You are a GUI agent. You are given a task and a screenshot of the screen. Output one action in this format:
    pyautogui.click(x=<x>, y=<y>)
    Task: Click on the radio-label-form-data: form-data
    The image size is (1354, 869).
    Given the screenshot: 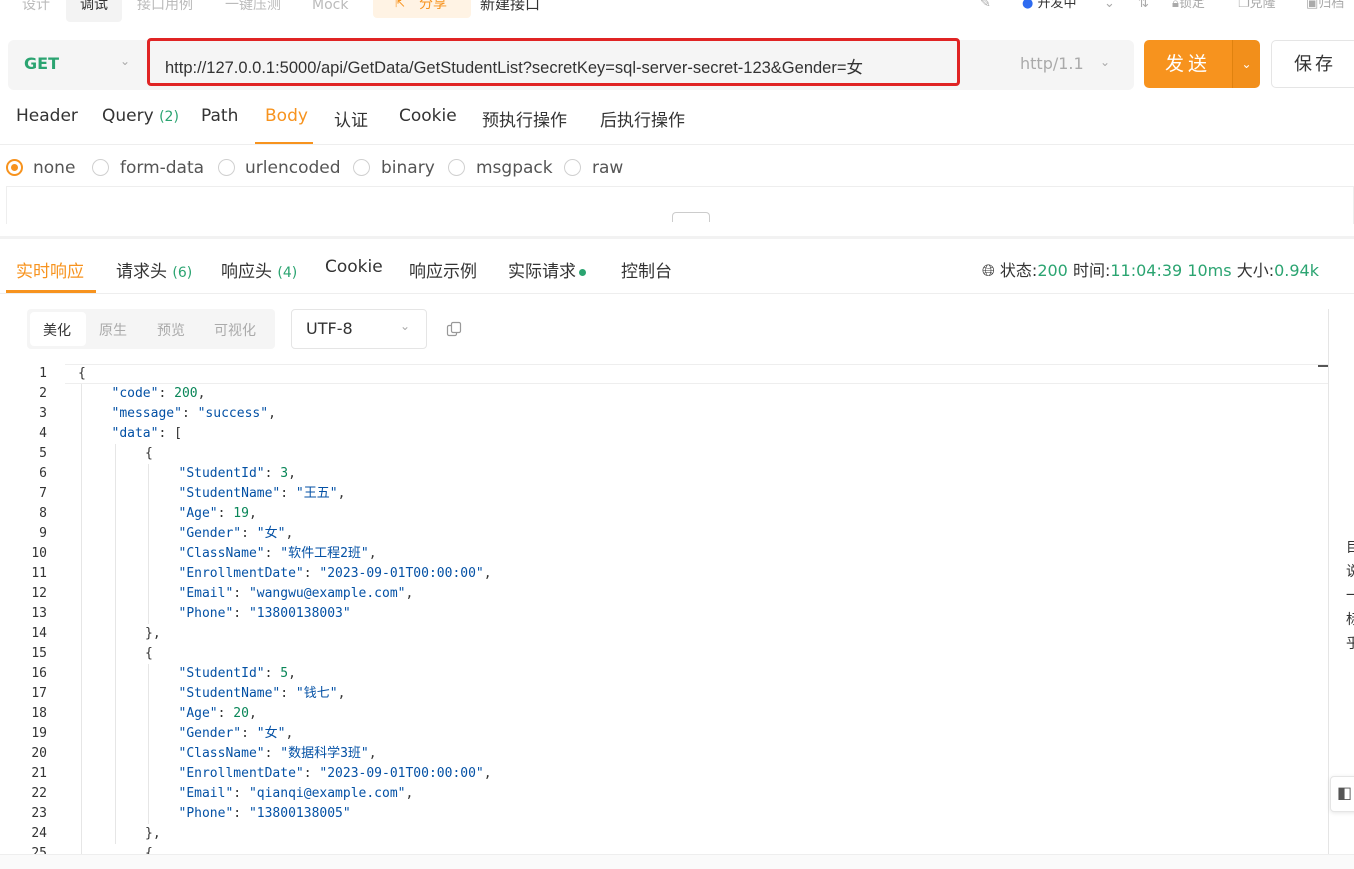 What is the action you would take?
    pyautogui.click(x=162, y=168)
    